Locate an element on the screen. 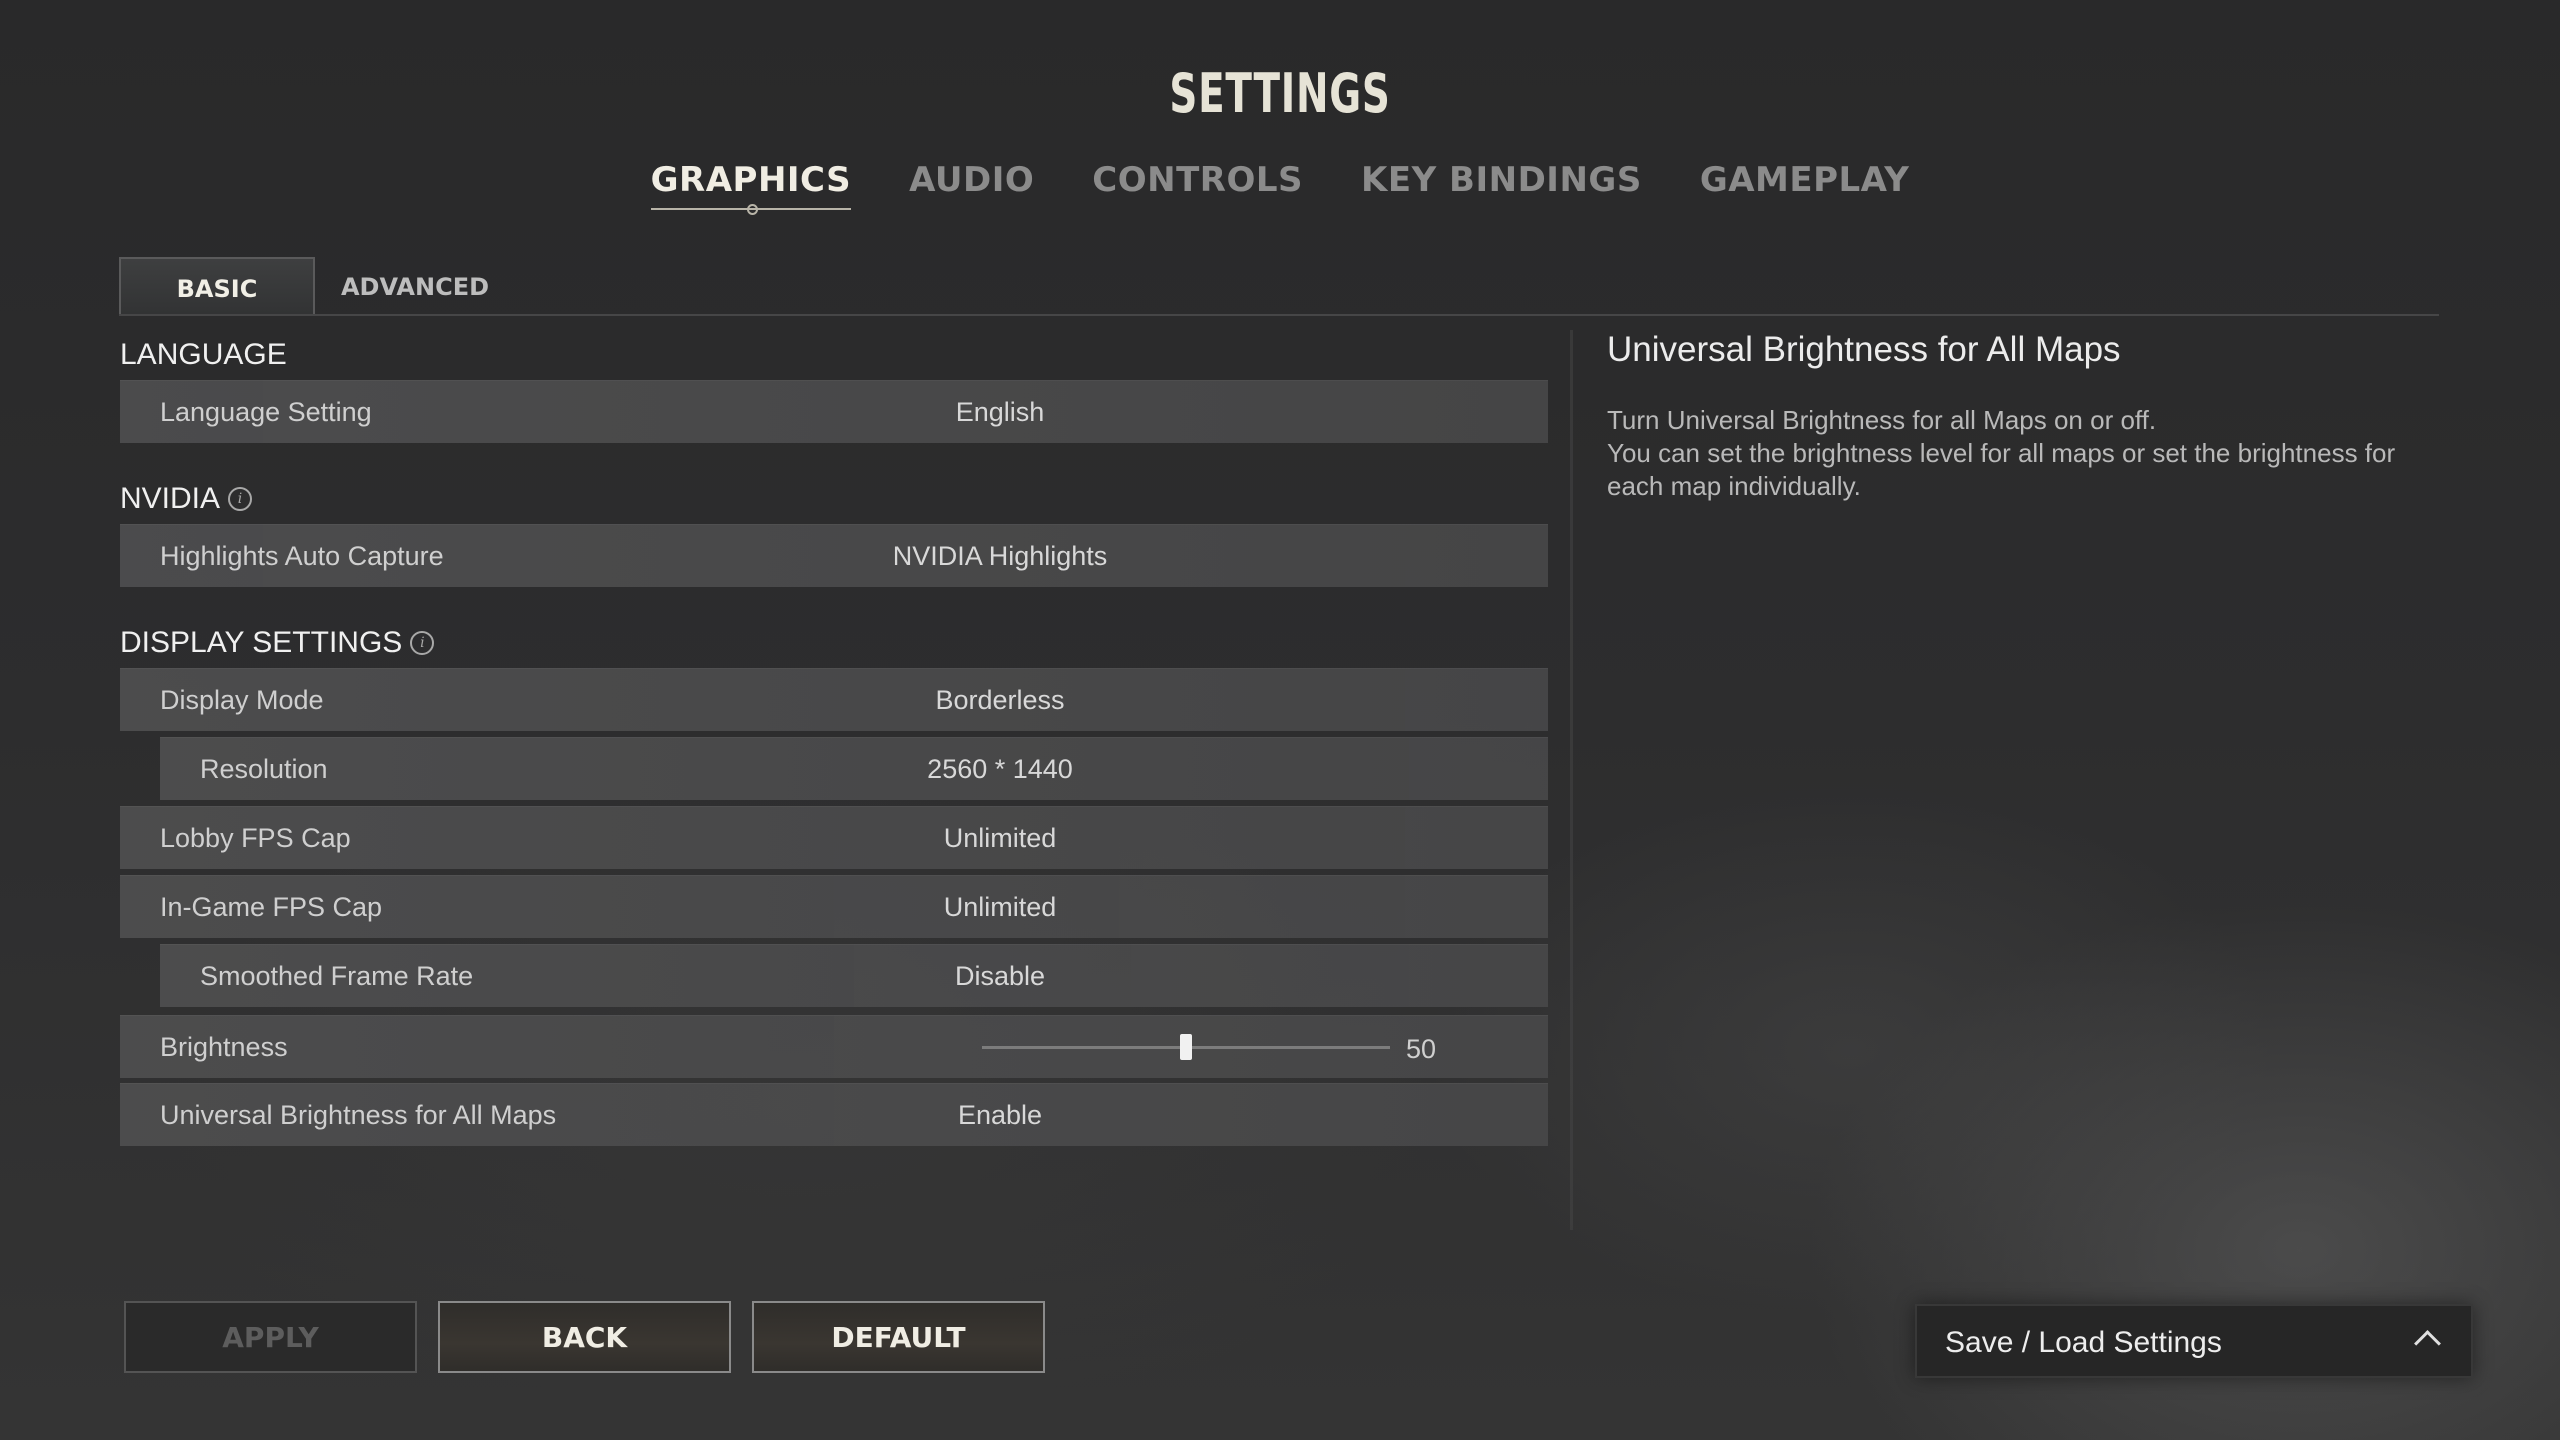  chevron-up-icon is located at coordinates (2427, 1343).